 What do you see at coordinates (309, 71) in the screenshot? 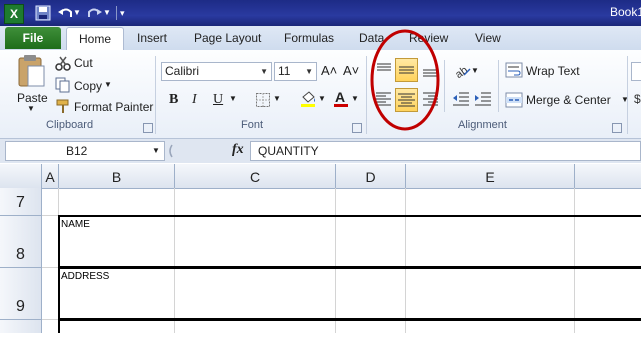
I see `font-size-dropdown-icon: ▼` at bounding box center [309, 71].